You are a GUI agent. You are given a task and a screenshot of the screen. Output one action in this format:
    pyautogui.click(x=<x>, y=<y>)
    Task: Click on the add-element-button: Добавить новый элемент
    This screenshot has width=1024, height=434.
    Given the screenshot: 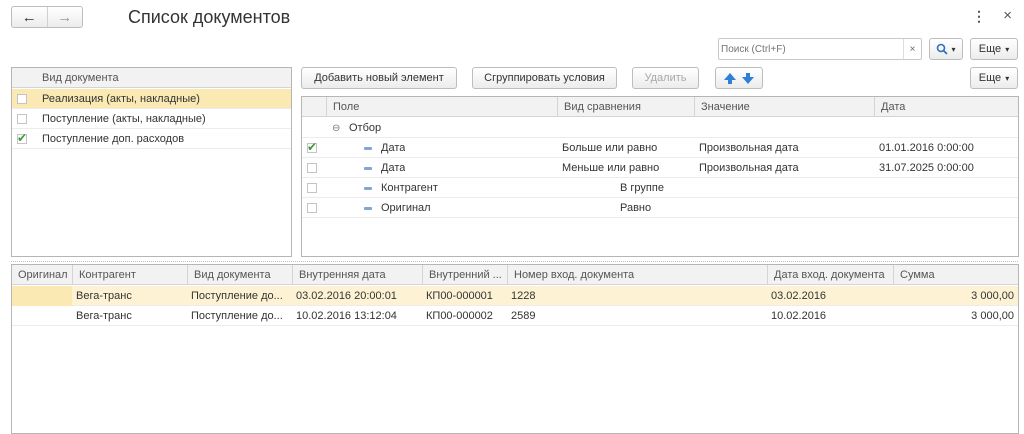 What is the action you would take?
    pyautogui.click(x=379, y=78)
    